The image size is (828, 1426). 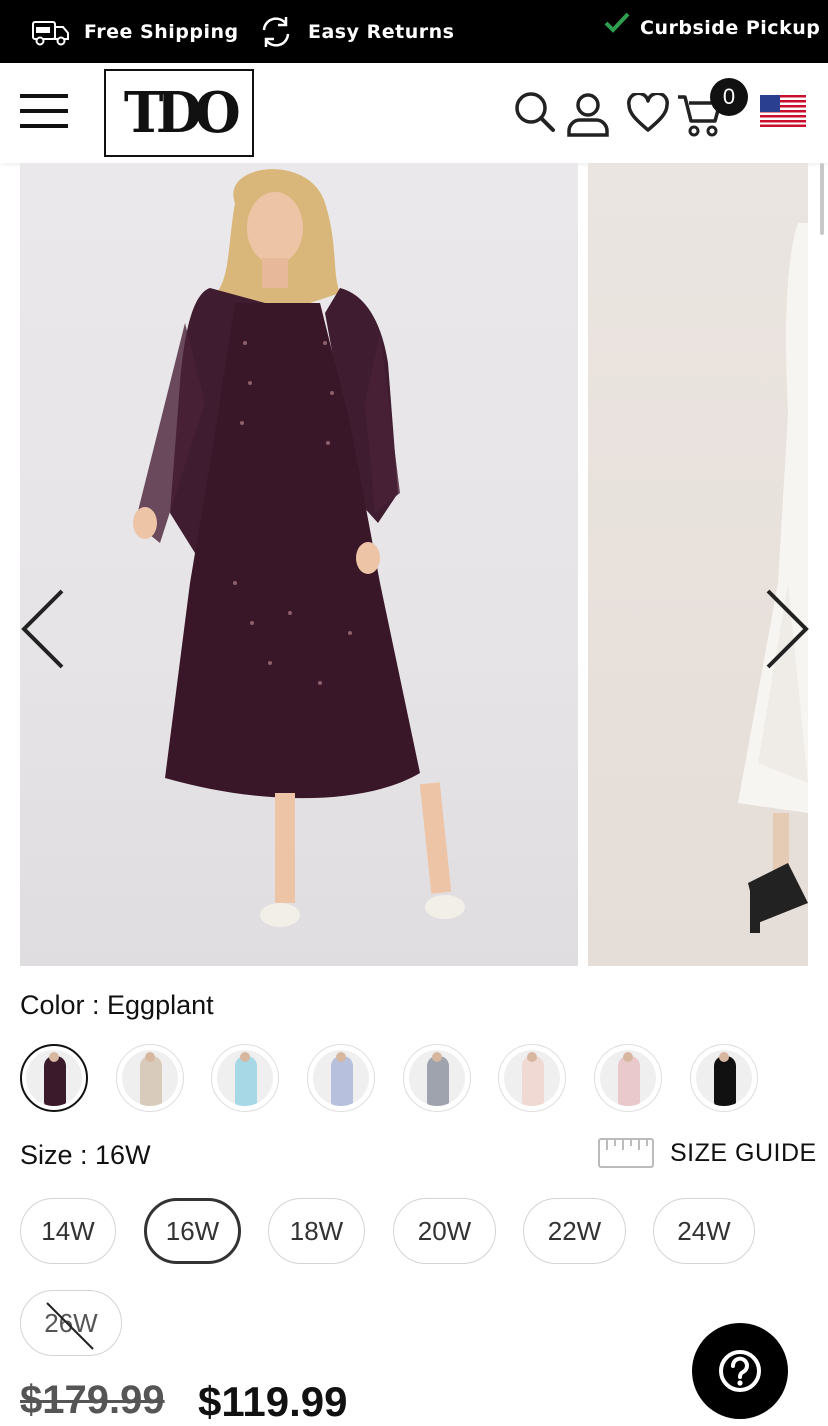 What do you see at coordinates (44, 112) in the screenshot?
I see `menu-icon` at bounding box center [44, 112].